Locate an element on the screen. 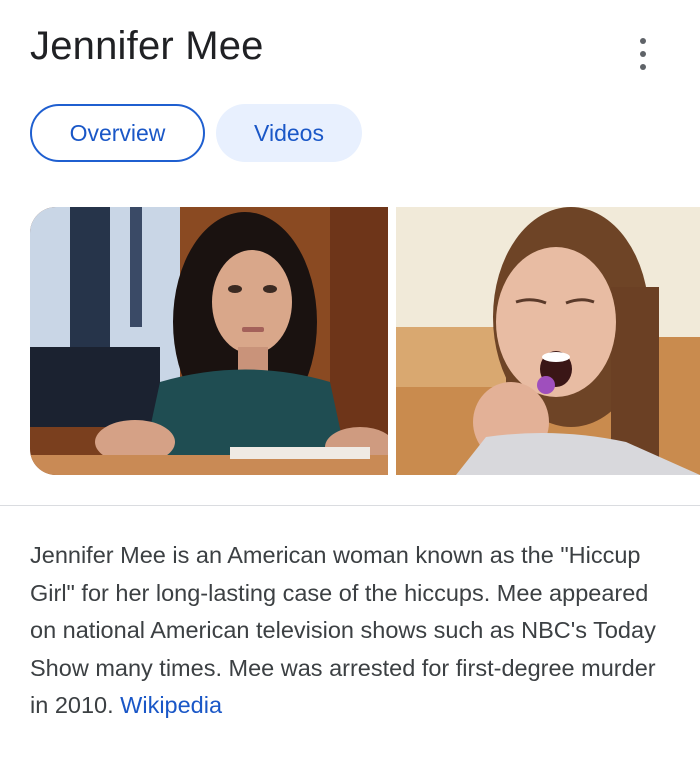 This screenshot has width=700, height=779. more-vert-icon is located at coordinates (643, 54).